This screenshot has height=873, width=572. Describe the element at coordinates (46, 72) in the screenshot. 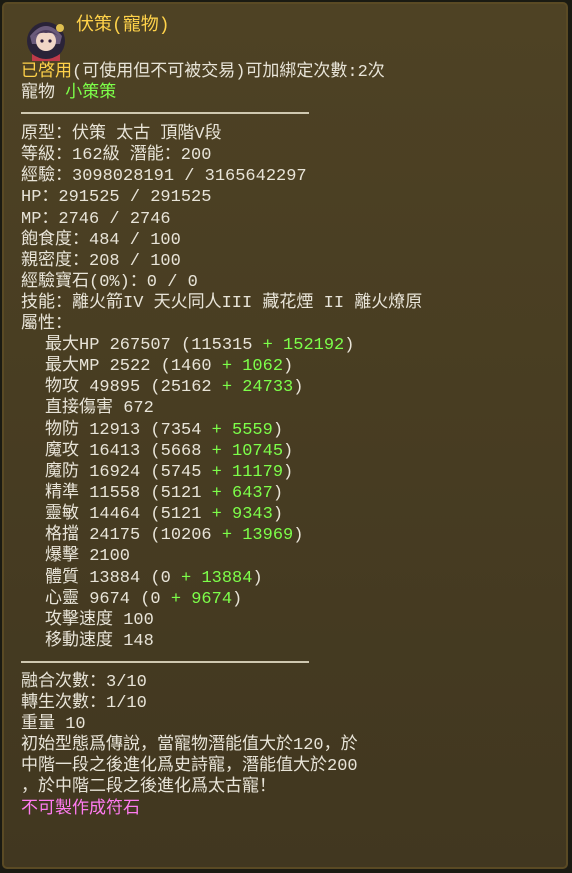

I see `enabled-status: 已啓用` at that location.